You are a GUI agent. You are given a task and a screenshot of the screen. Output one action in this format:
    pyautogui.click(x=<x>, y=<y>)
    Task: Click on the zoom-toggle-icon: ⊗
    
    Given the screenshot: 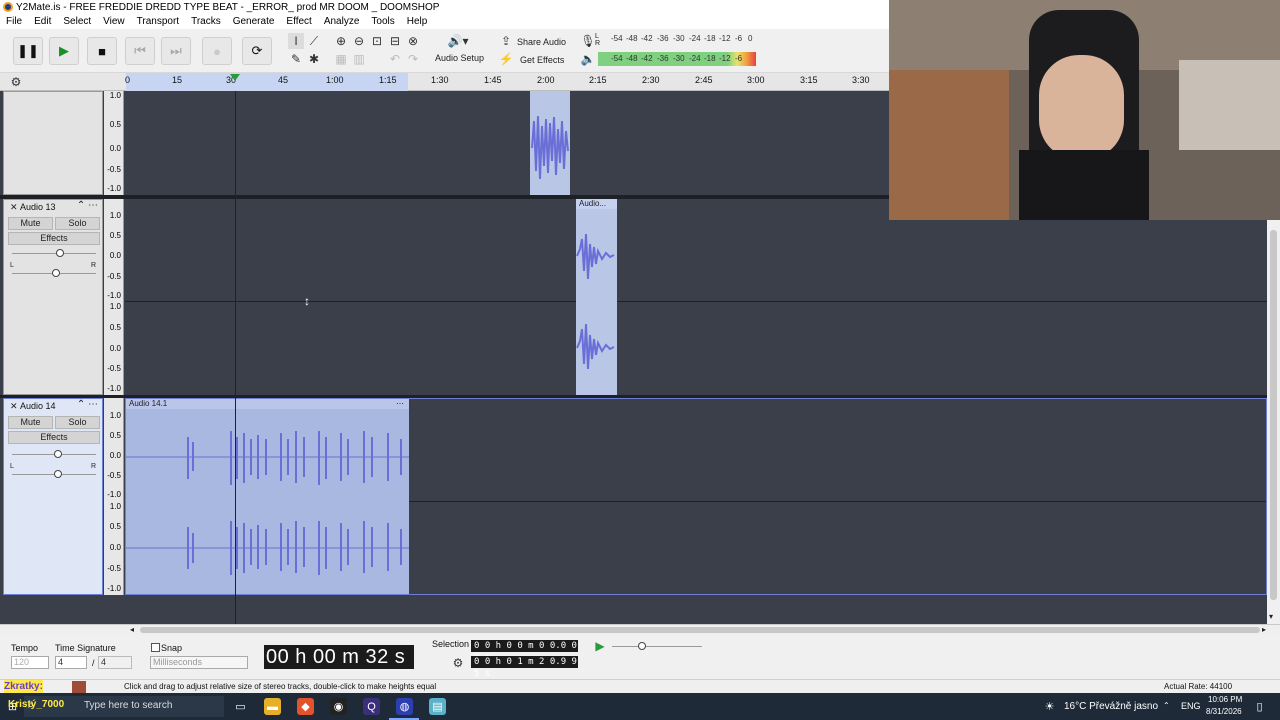 What is the action you would take?
    pyautogui.click(x=413, y=41)
    